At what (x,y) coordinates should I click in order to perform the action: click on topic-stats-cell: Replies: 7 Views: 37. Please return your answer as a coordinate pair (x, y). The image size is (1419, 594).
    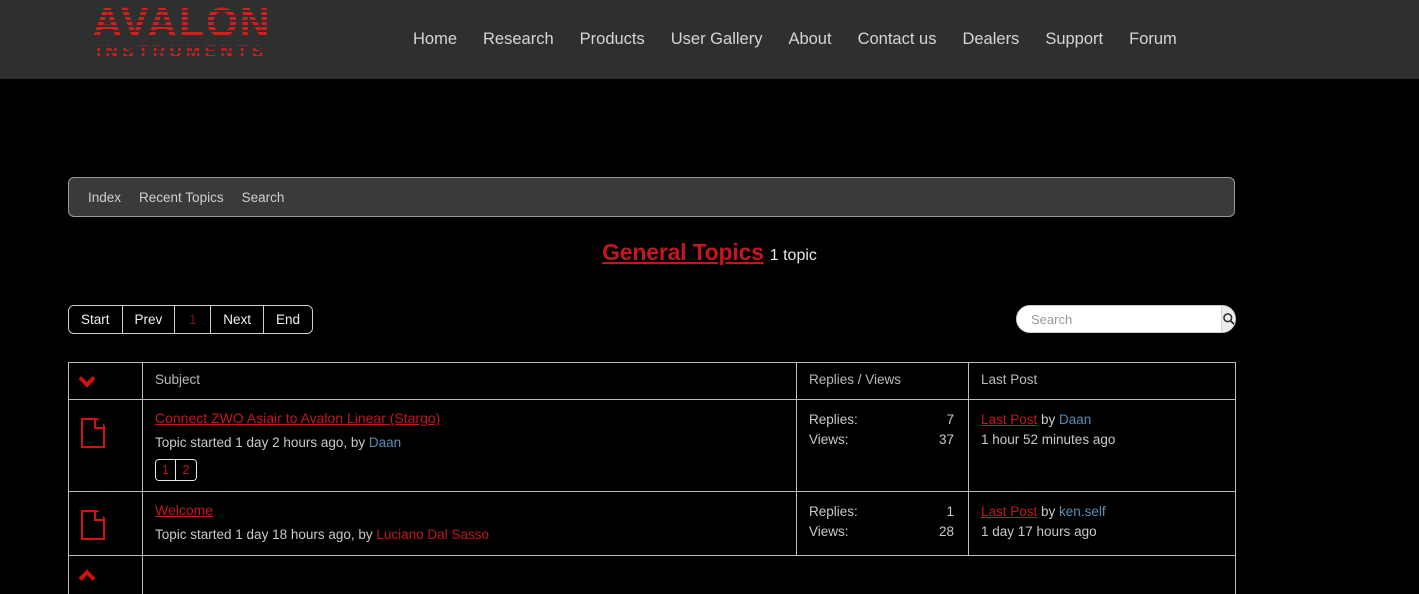
    Looking at the image, I should click on (882, 445).